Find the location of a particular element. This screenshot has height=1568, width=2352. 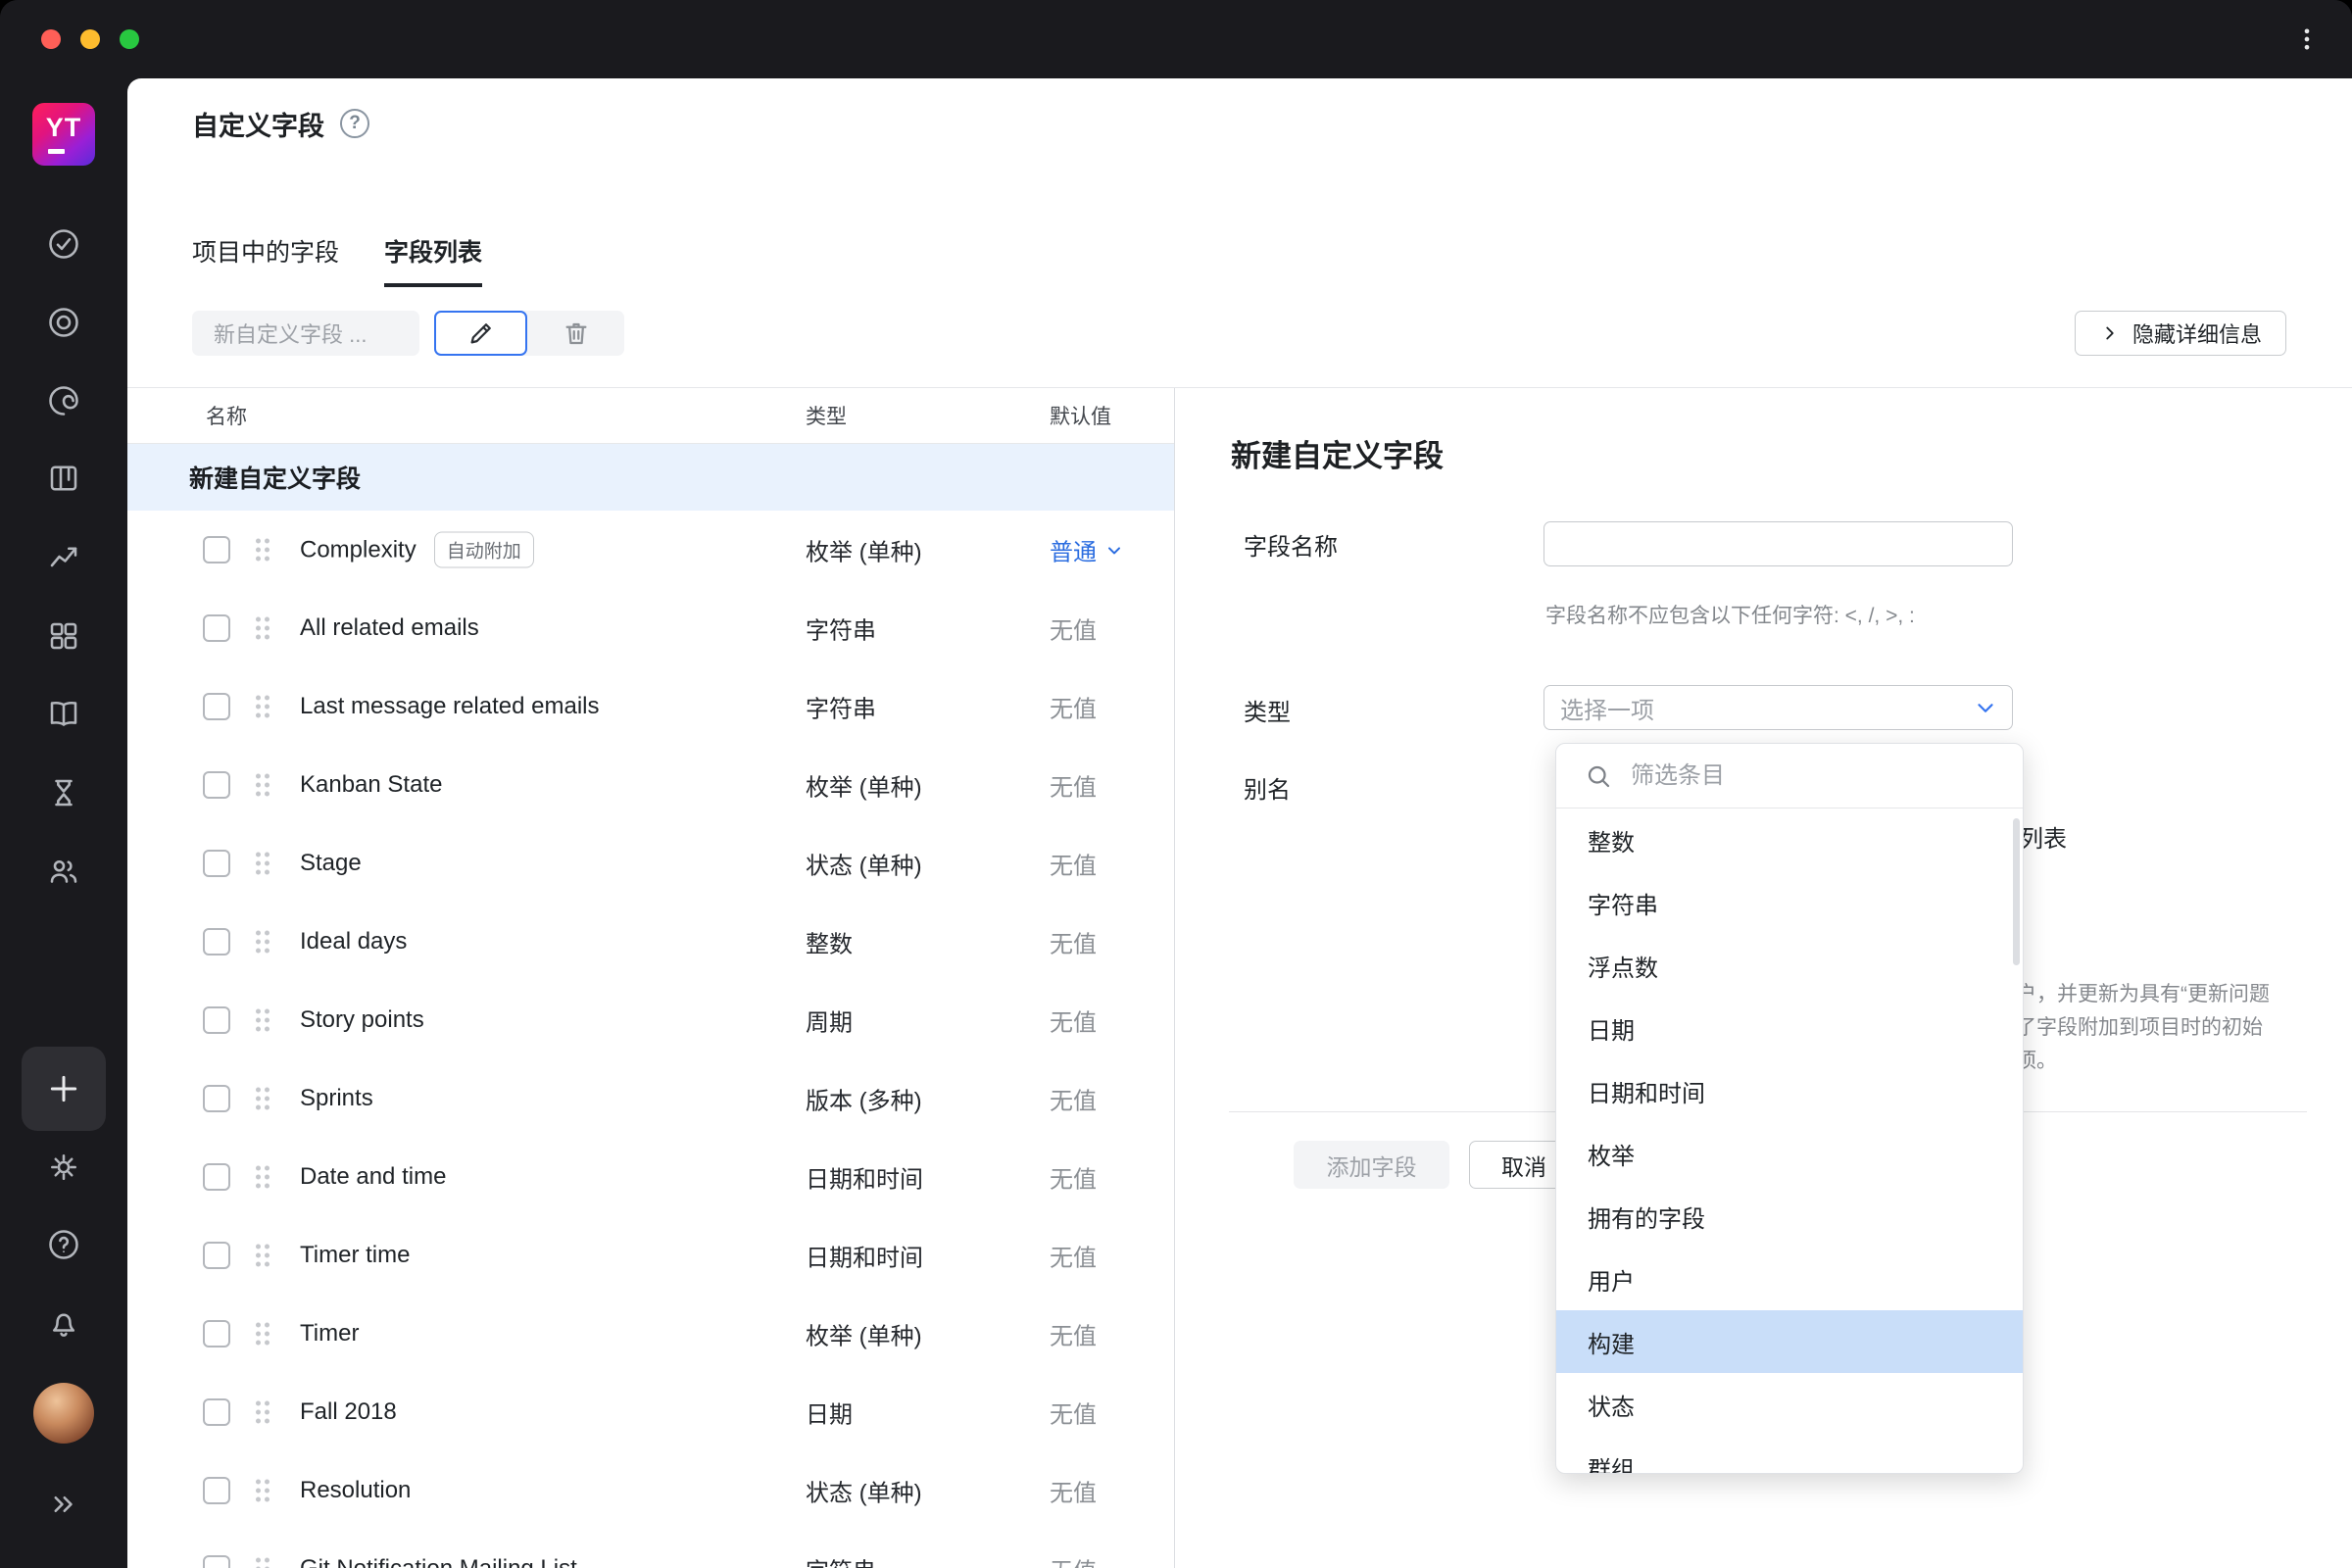

dropdown-option: 枚举 is located at coordinates (1789, 1153).